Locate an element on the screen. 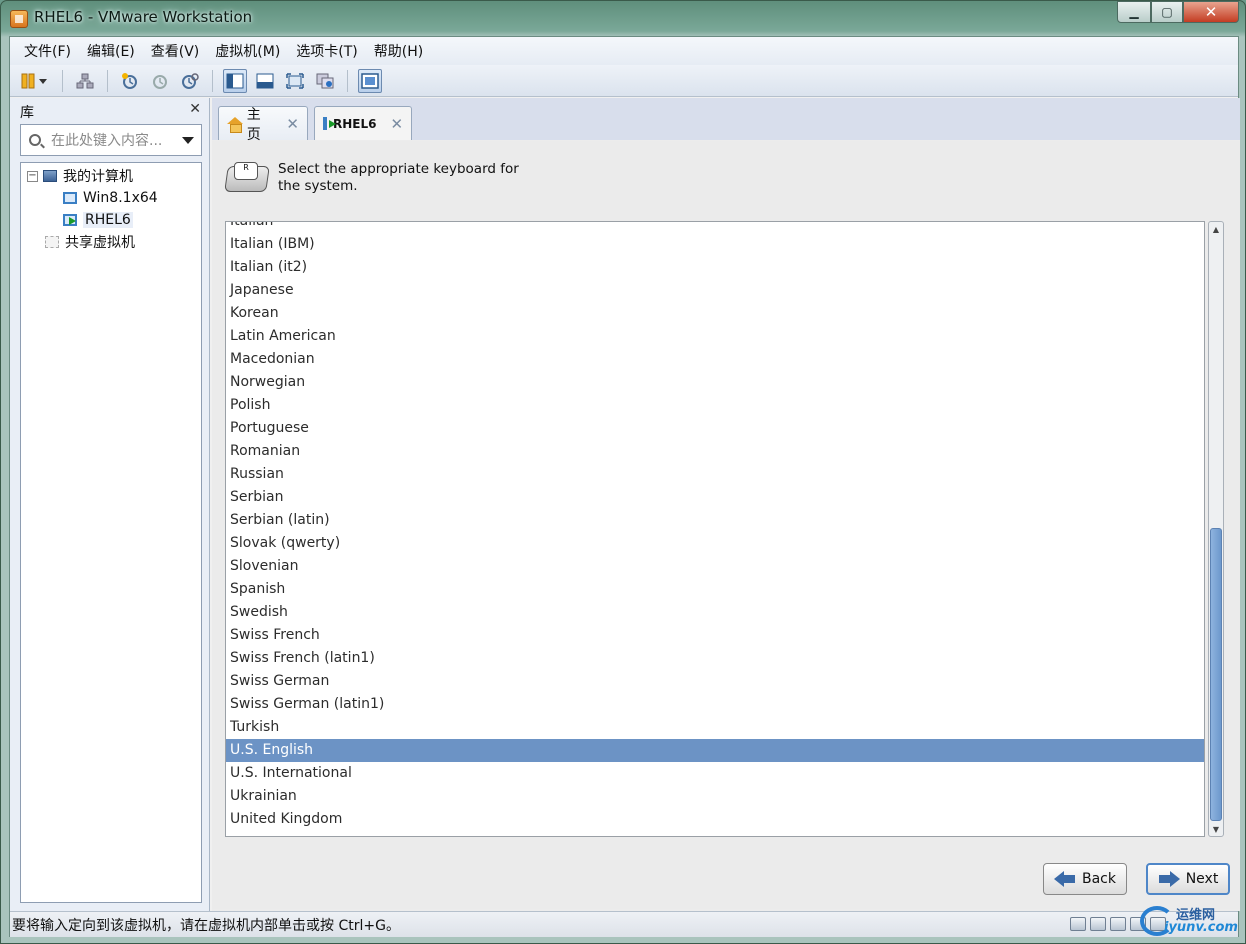 The width and height of the screenshot is (1246, 944). keyboard-list-item: U.S. International is located at coordinates (715, 773).